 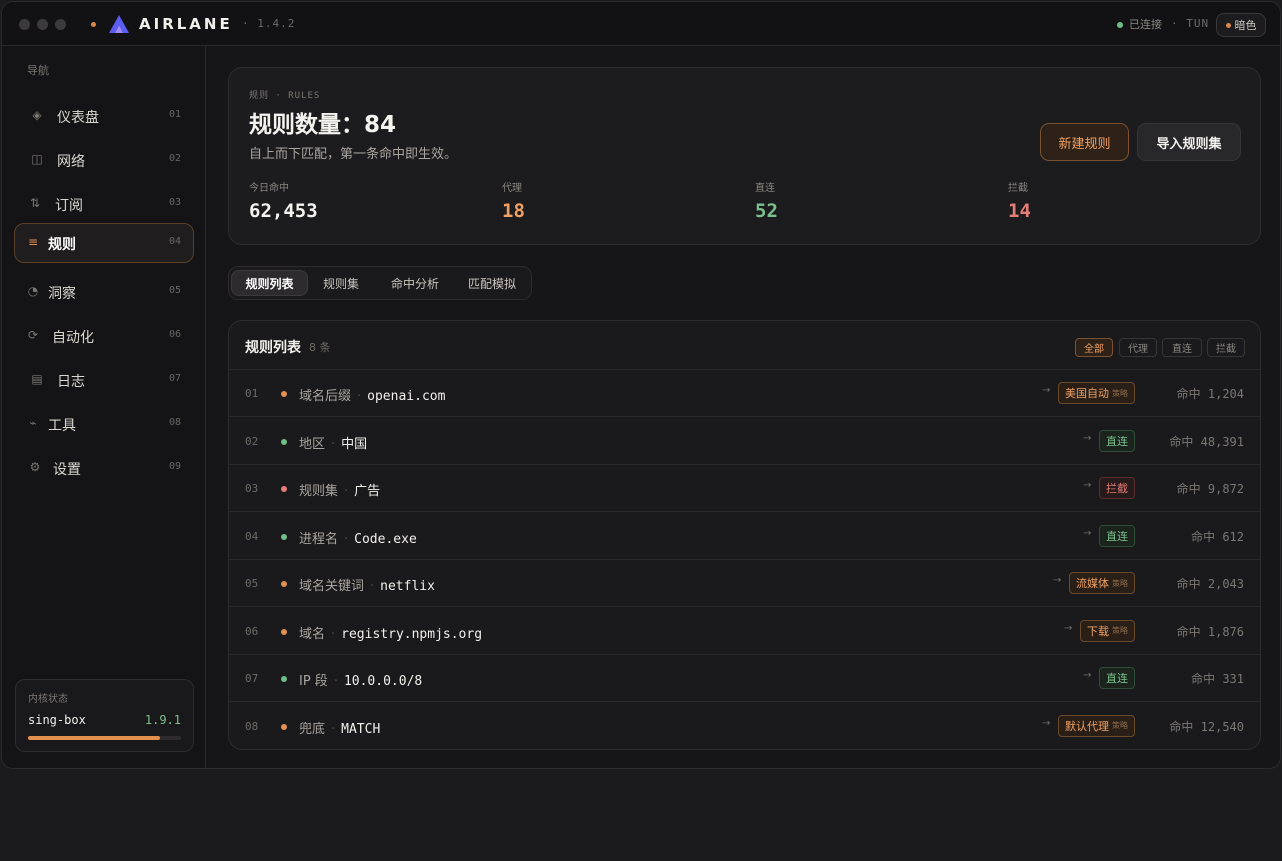 I want to click on policy-tag-label: 拦截, so click(x=1117, y=488).